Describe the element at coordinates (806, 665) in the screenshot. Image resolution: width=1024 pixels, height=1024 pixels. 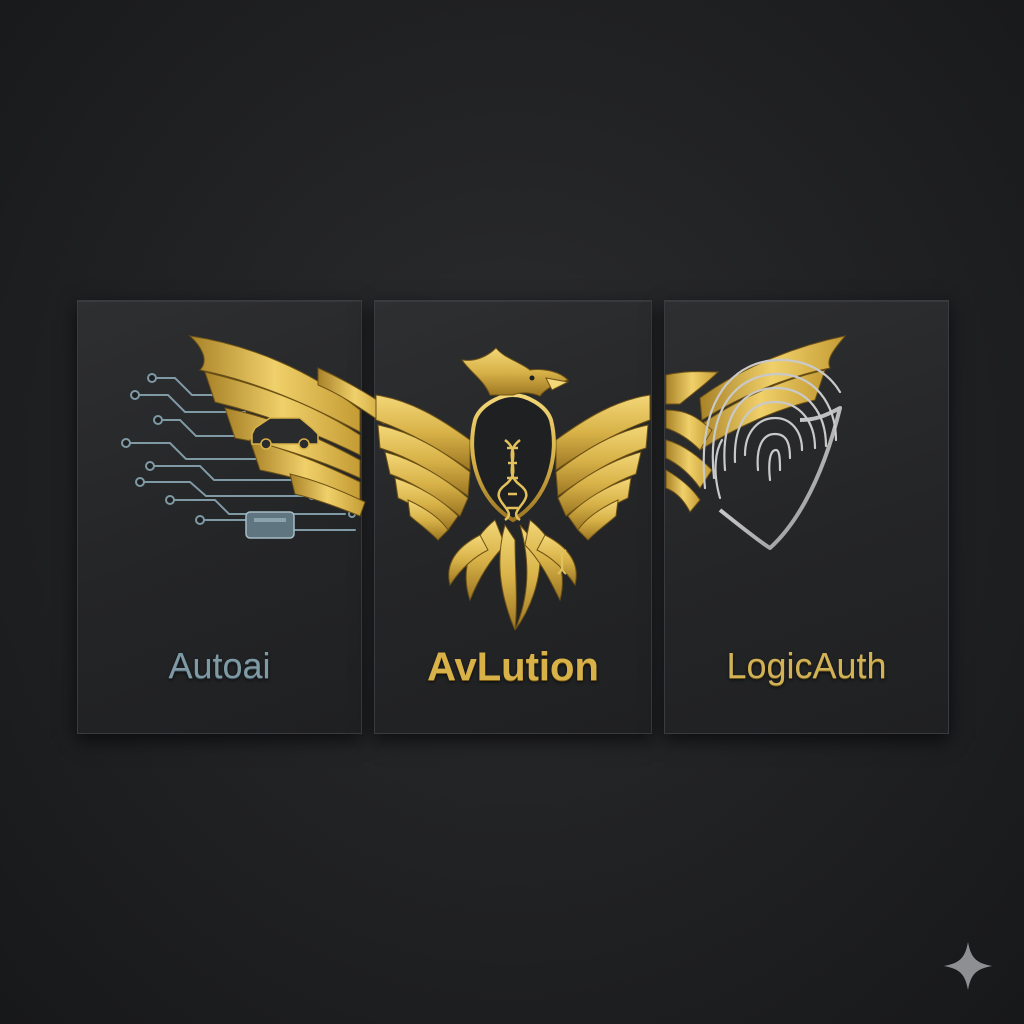
I see `logicauth-label: LogicAuth` at that location.